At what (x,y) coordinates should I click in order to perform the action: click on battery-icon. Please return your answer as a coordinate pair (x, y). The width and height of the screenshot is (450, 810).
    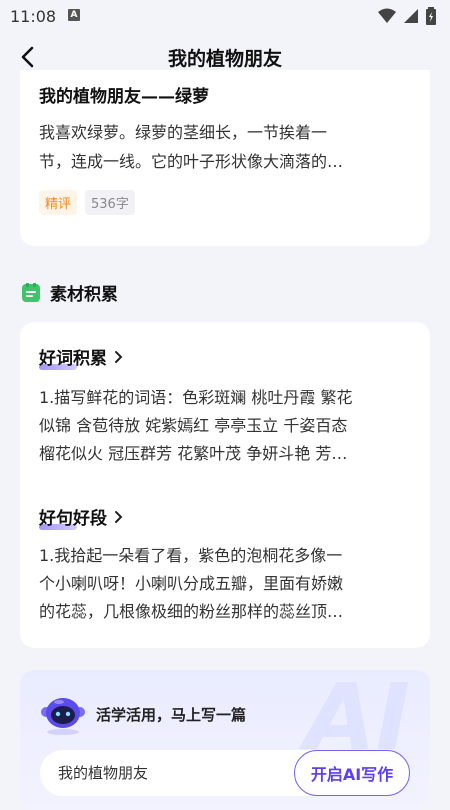
    Looking at the image, I should click on (431, 16).